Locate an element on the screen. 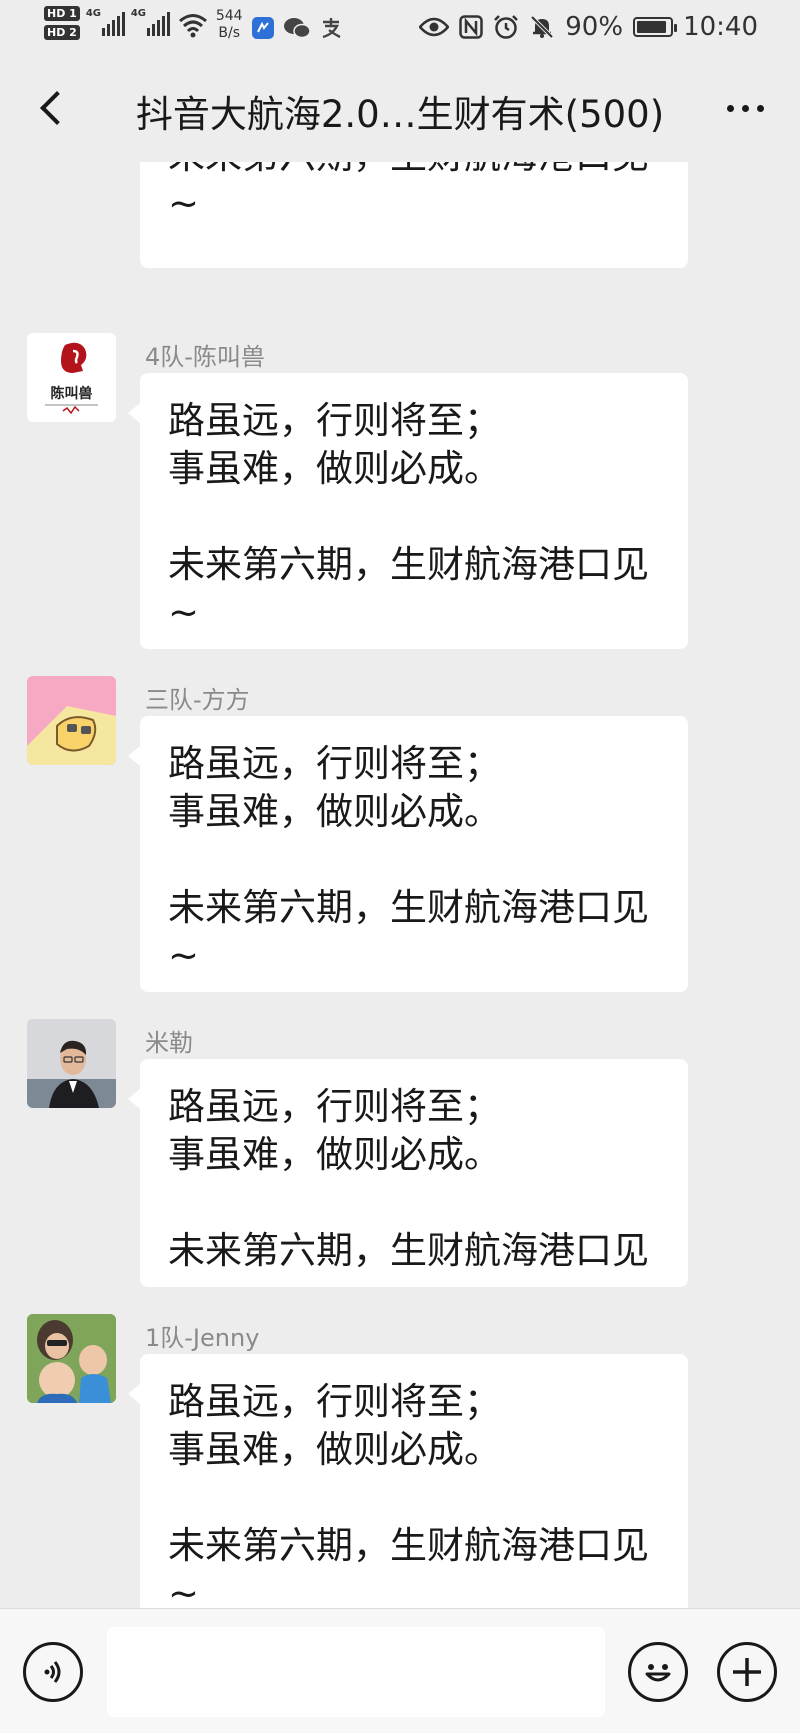 The image size is (800, 1733). avatar-cartoon-icon is located at coordinates (71, 720).